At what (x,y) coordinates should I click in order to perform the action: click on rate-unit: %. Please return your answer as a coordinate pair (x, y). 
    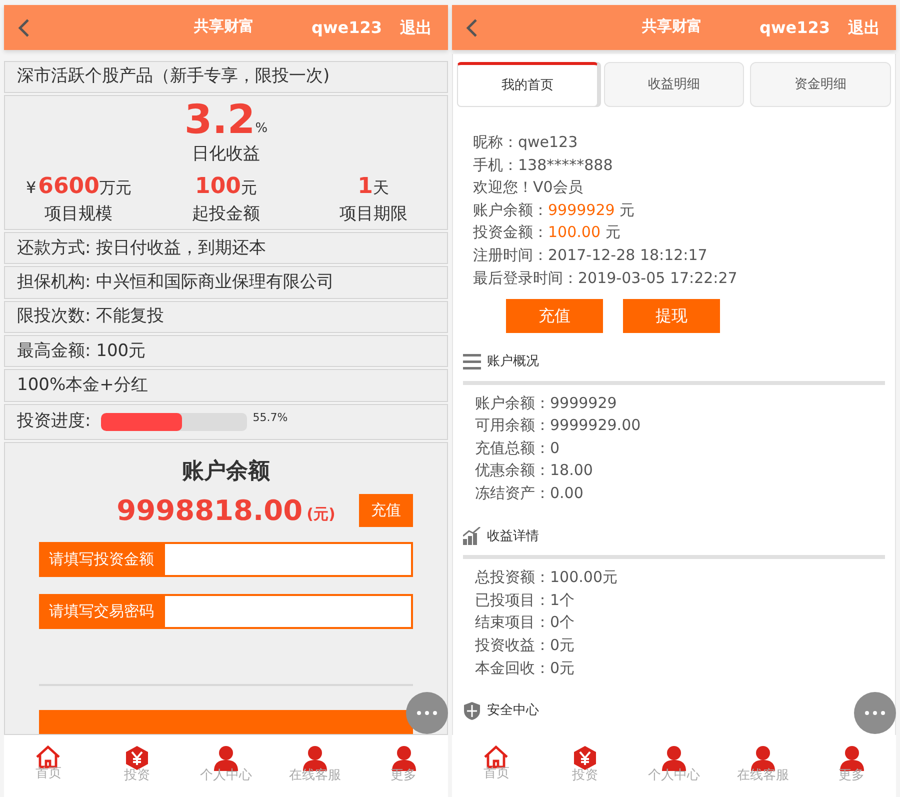
    Looking at the image, I should click on (261, 129).